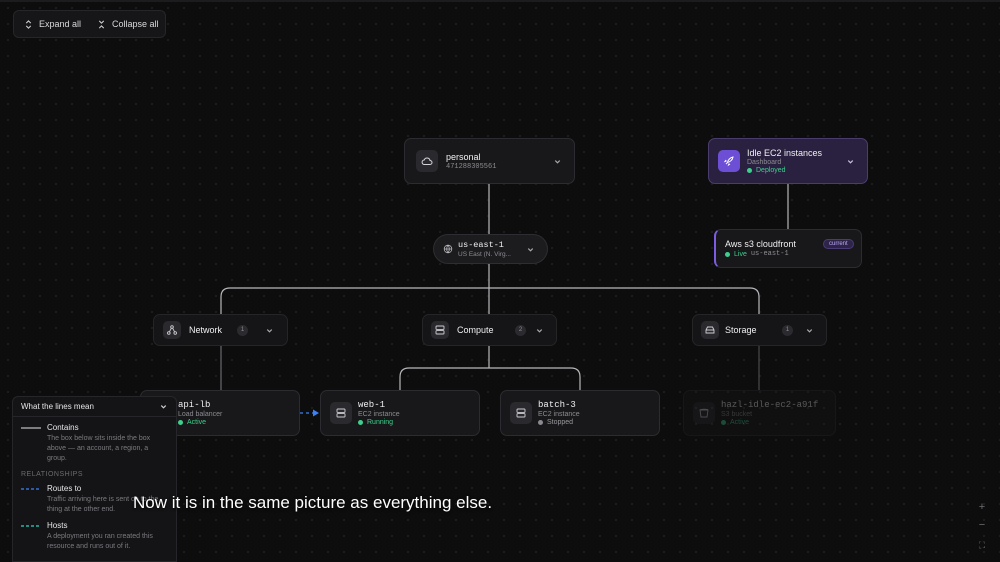 The width and height of the screenshot is (1000, 562). What do you see at coordinates (785, 153) in the screenshot?
I see `dashboard-title: Idle EC2 instances` at bounding box center [785, 153].